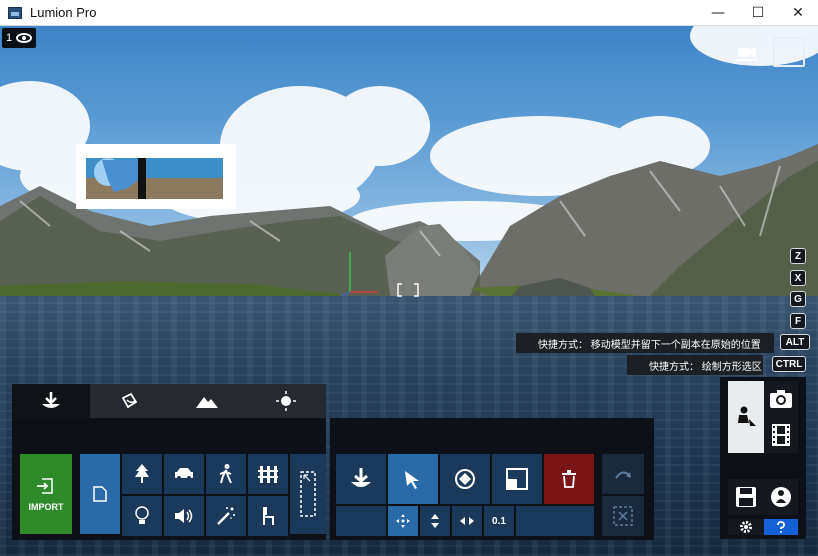 The height and width of the screenshot is (556, 818). I want to click on furniture-button, so click(268, 516).